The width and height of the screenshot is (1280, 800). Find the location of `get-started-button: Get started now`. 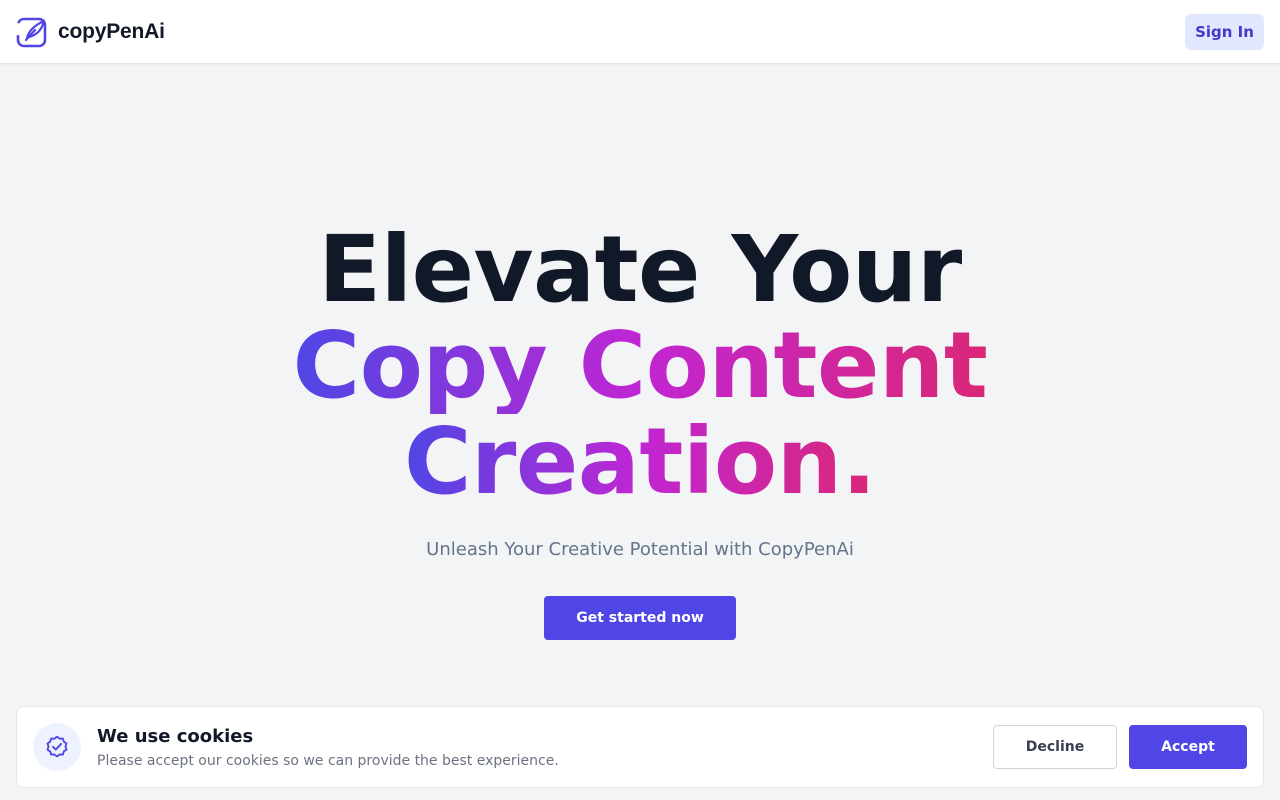

get-started-button: Get started now is located at coordinates (640, 618).